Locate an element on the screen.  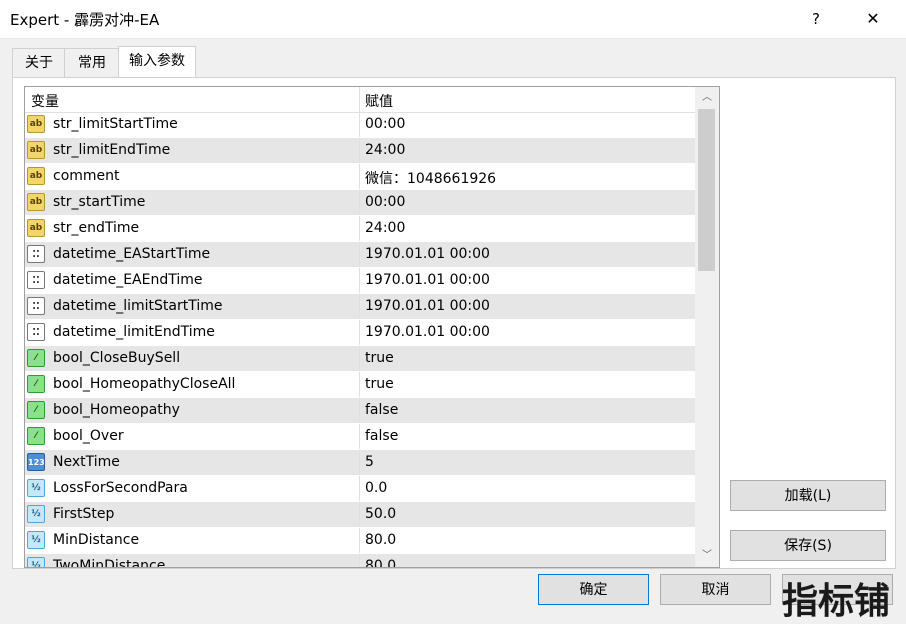
table-row: 123 NextTime 5 is located at coordinates (360, 463).